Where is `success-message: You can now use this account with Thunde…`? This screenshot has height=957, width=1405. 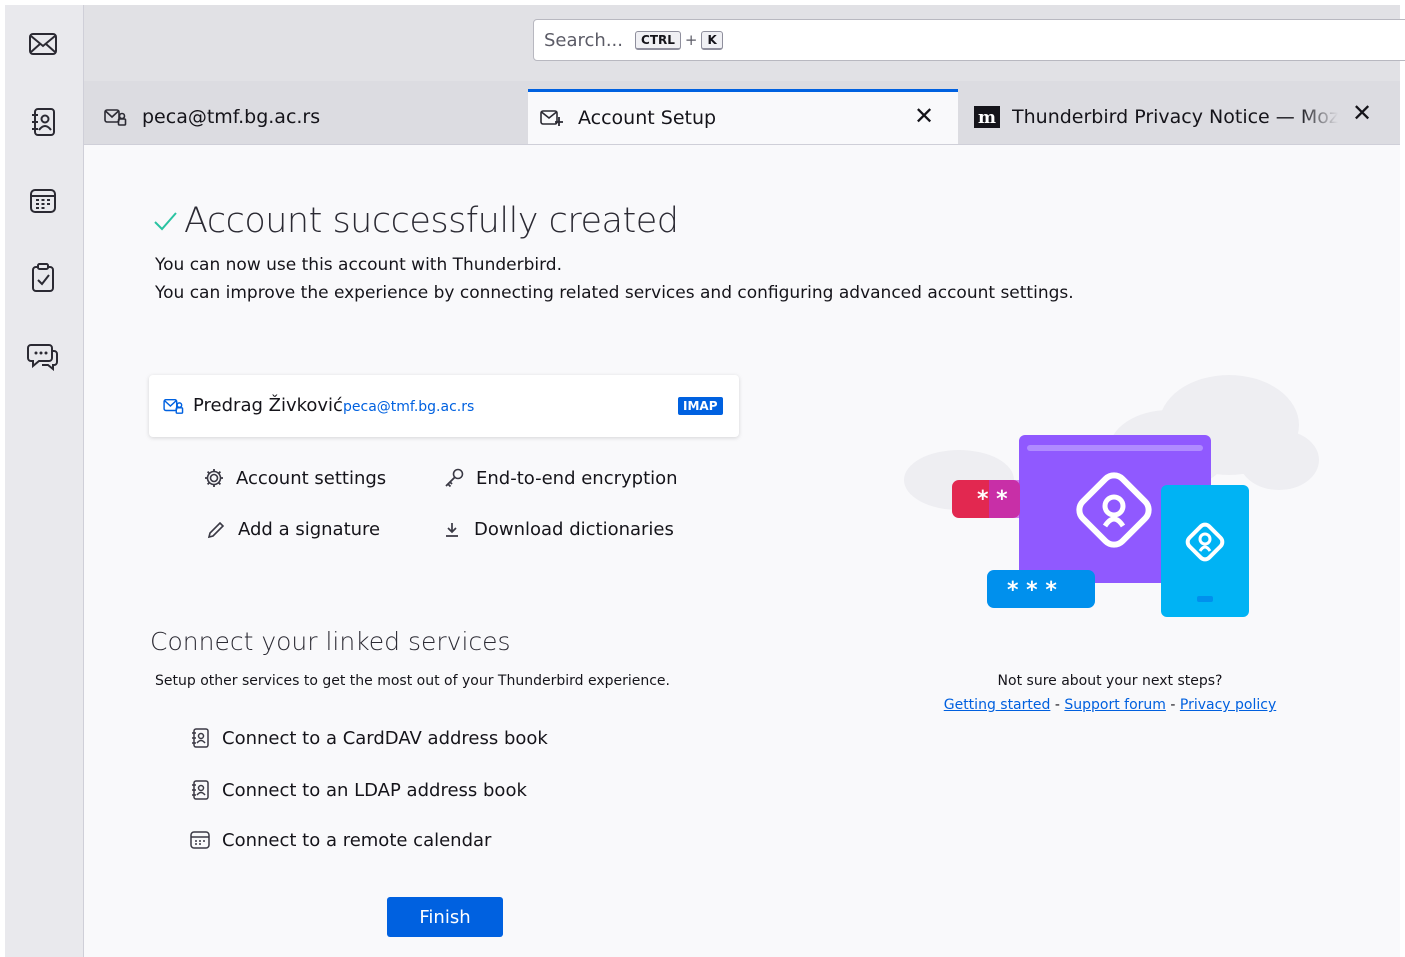 success-message: You can now use this account with Thunde… is located at coordinates (358, 265).